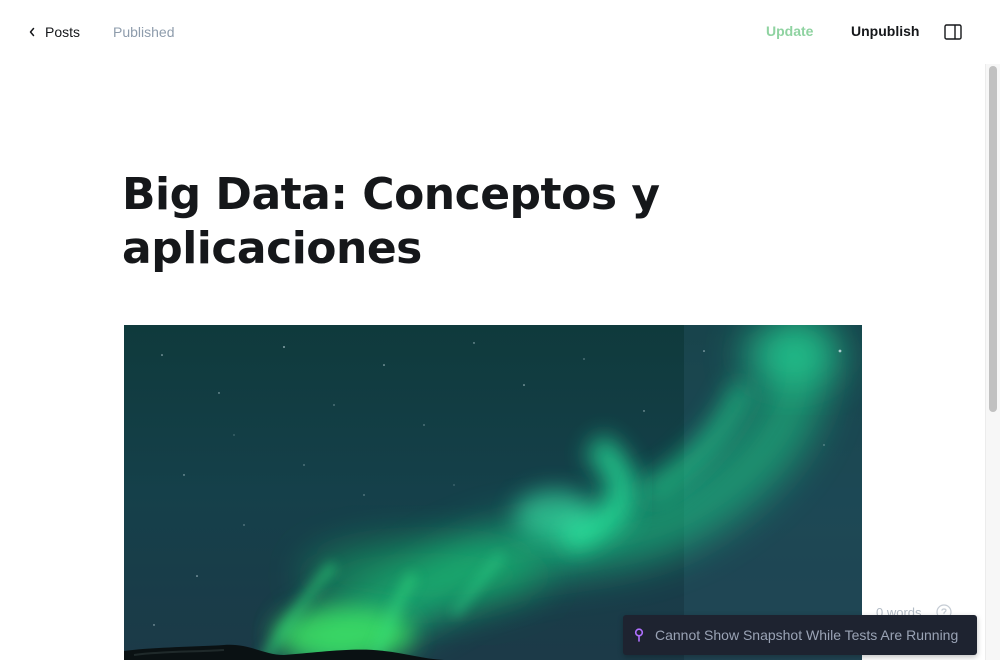  I want to click on unpublish-button: Unpublish, so click(885, 31).